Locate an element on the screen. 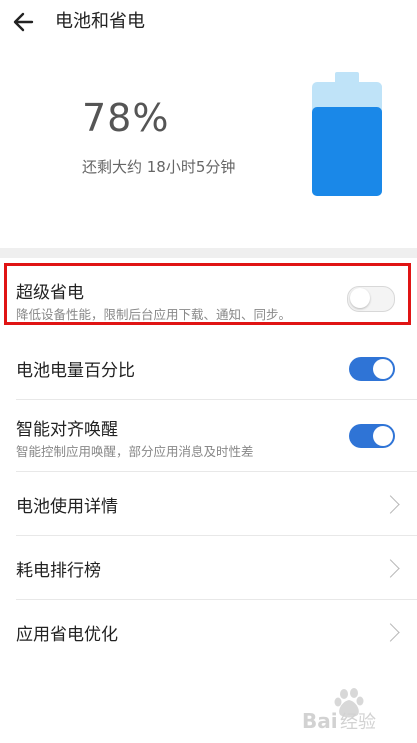 The image size is (417, 743). power-ranking-row: 耗电排行榜 is located at coordinates (208, 568).